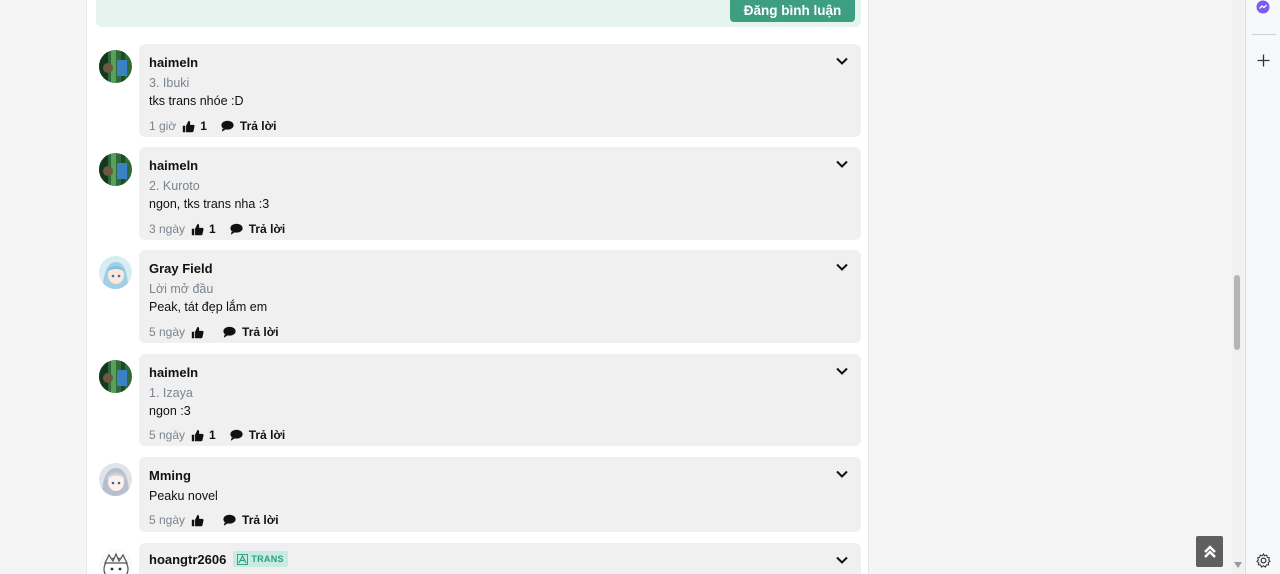 The height and width of the screenshot is (574, 1280). What do you see at coordinates (212, 126) in the screenshot?
I see `comment-meta: 1 giờ 1 Trả lời` at bounding box center [212, 126].